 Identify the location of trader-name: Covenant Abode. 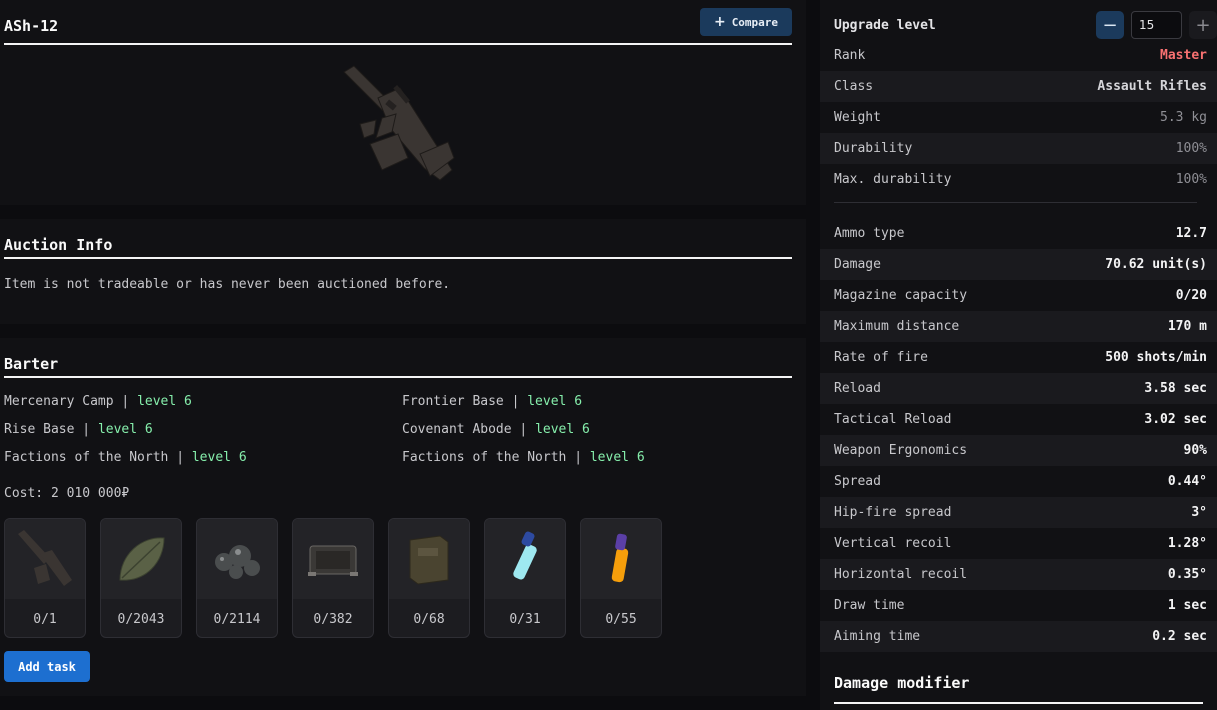
(457, 429).